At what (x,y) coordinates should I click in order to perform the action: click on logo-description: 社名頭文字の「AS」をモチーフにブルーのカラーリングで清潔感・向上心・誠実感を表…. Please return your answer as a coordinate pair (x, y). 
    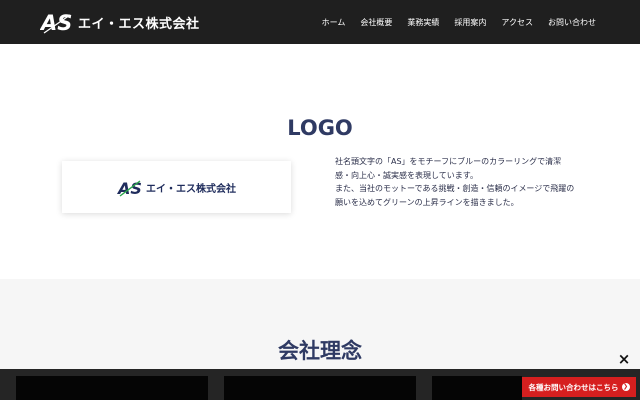
    Looking at the image, I should click on (455, 182).